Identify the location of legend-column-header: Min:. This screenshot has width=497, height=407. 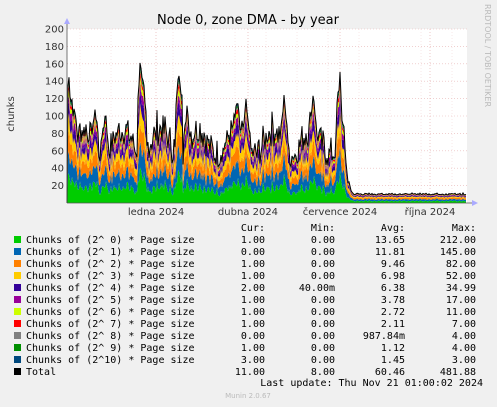
(323, 228).